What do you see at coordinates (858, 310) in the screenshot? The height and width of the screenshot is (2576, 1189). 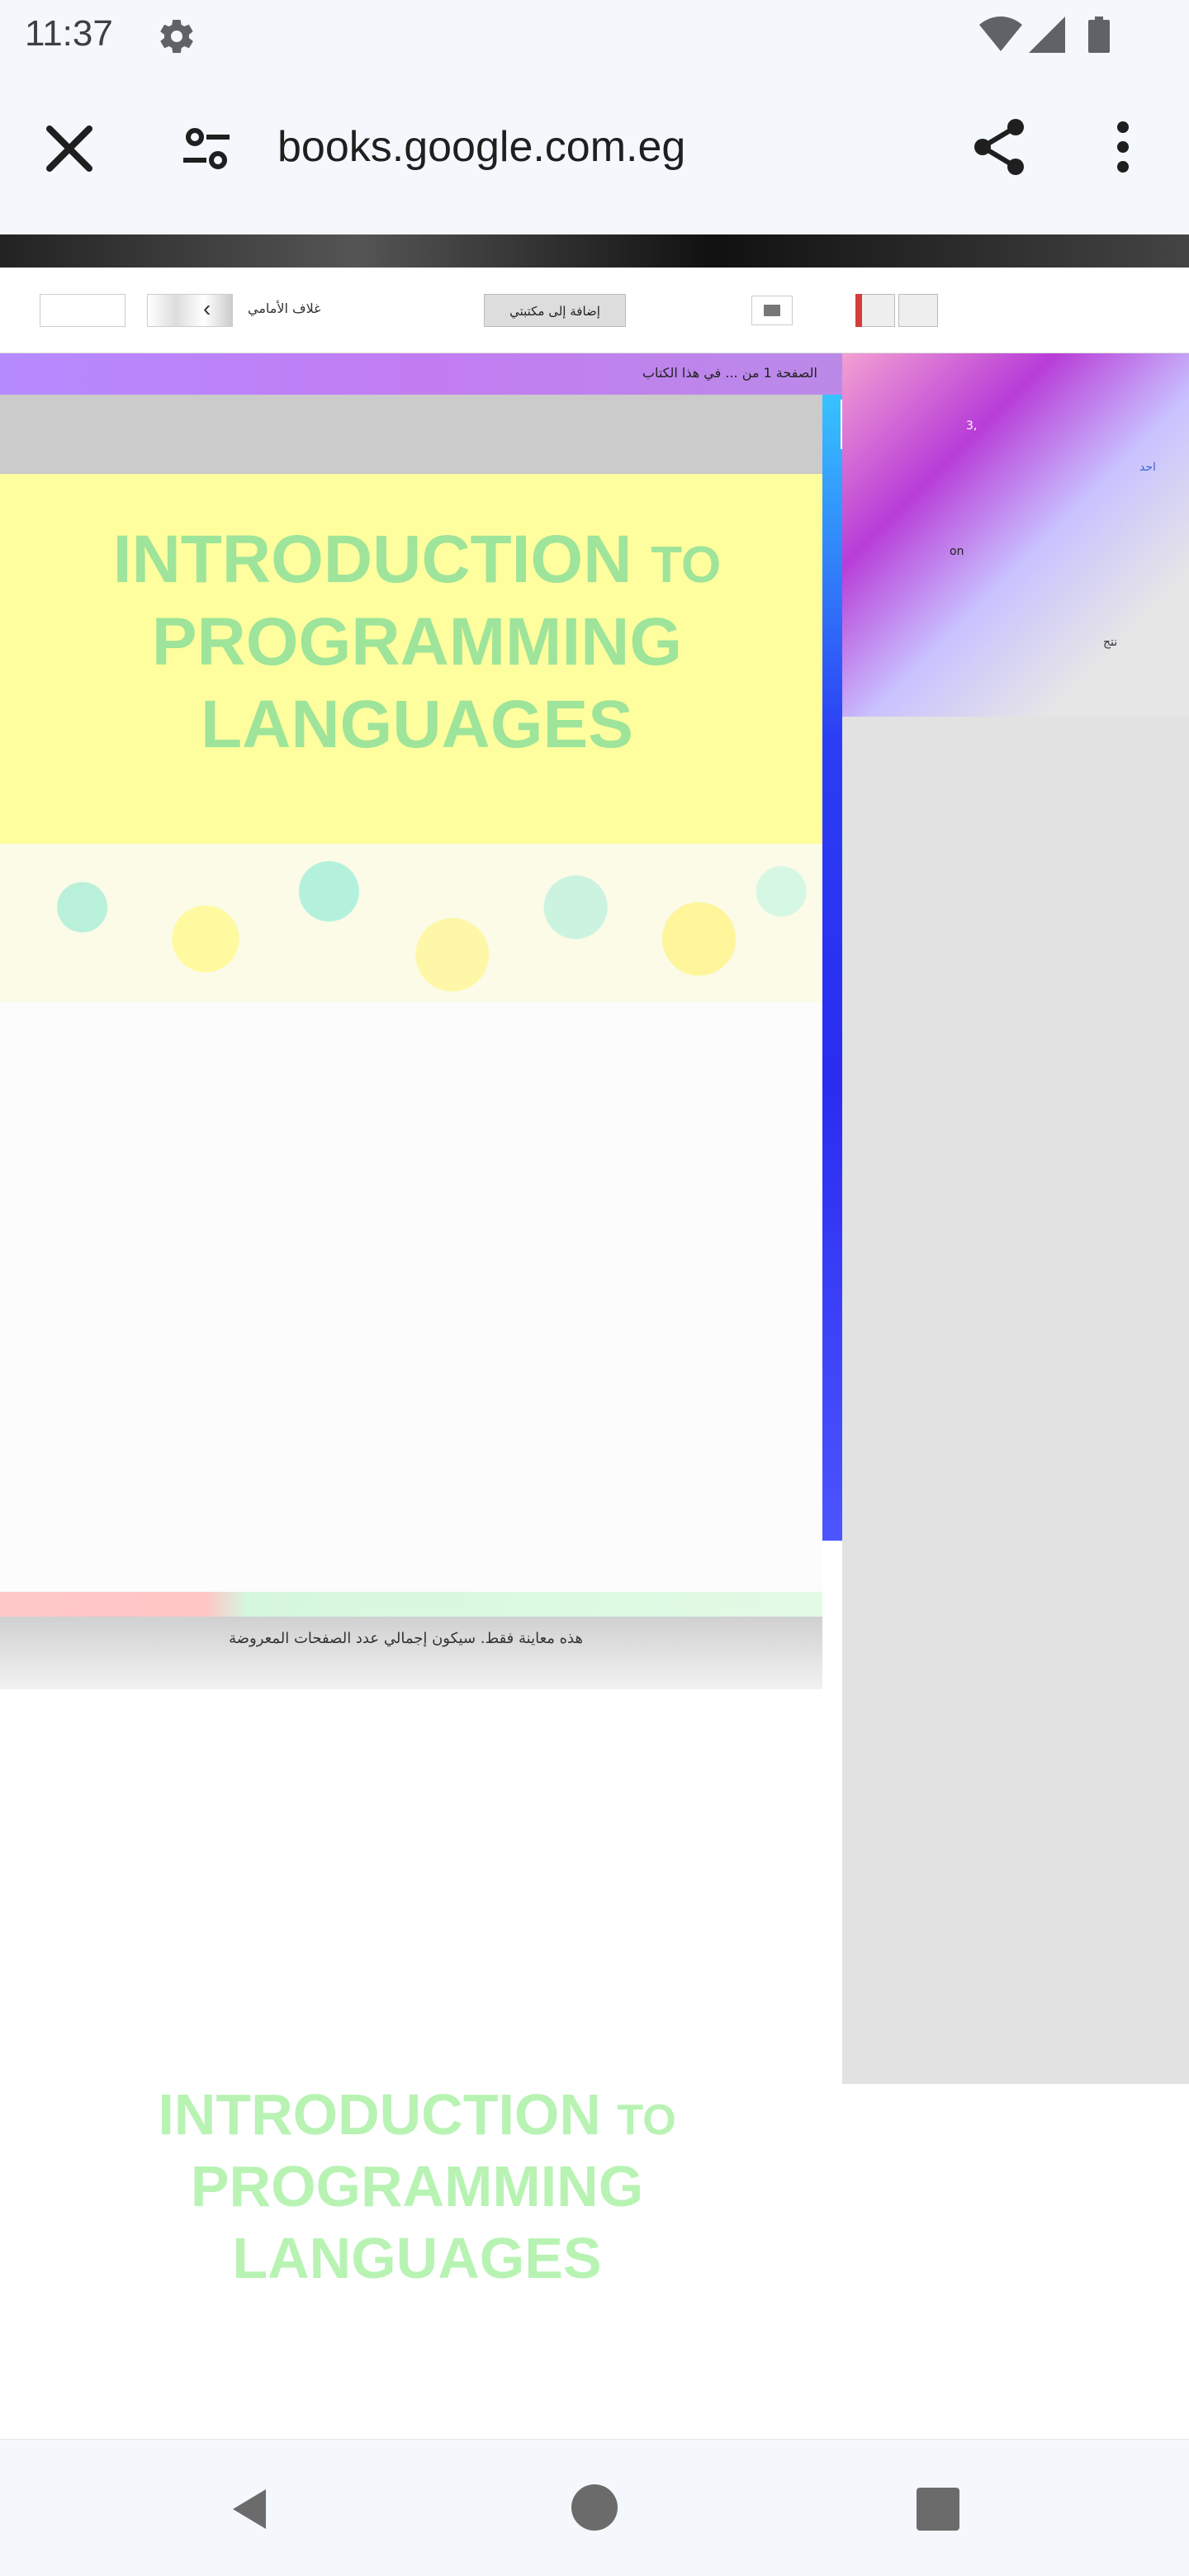 I see `zoom-indicator` at bounding box center [858, 310].